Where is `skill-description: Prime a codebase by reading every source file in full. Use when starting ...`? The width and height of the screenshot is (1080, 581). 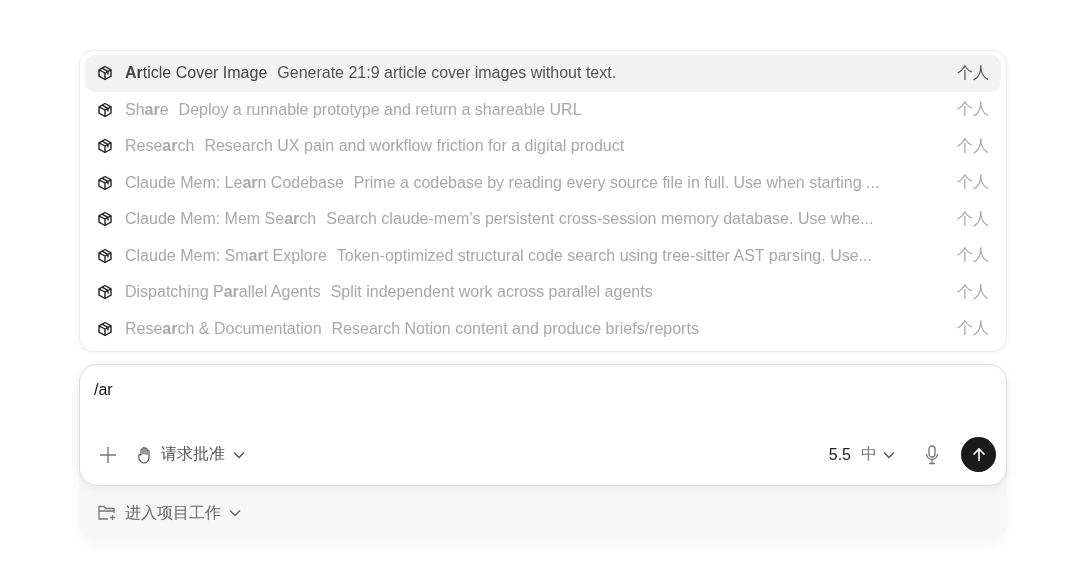
skill-description: Prime a codebase by reading every source file in full. Use when starting ... is located at coordinates (617, 182).